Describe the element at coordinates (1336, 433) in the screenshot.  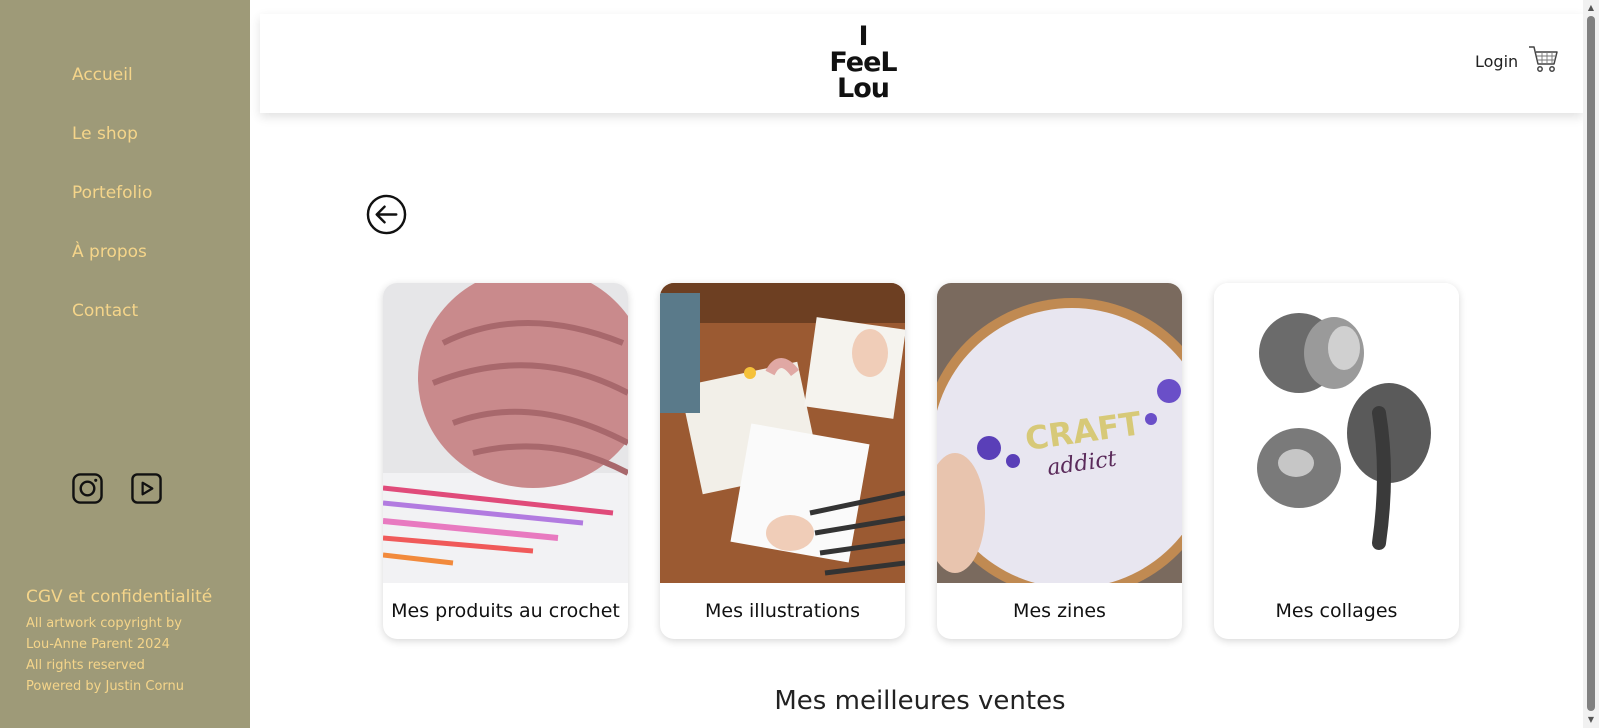
I see `collages-image` at that location.